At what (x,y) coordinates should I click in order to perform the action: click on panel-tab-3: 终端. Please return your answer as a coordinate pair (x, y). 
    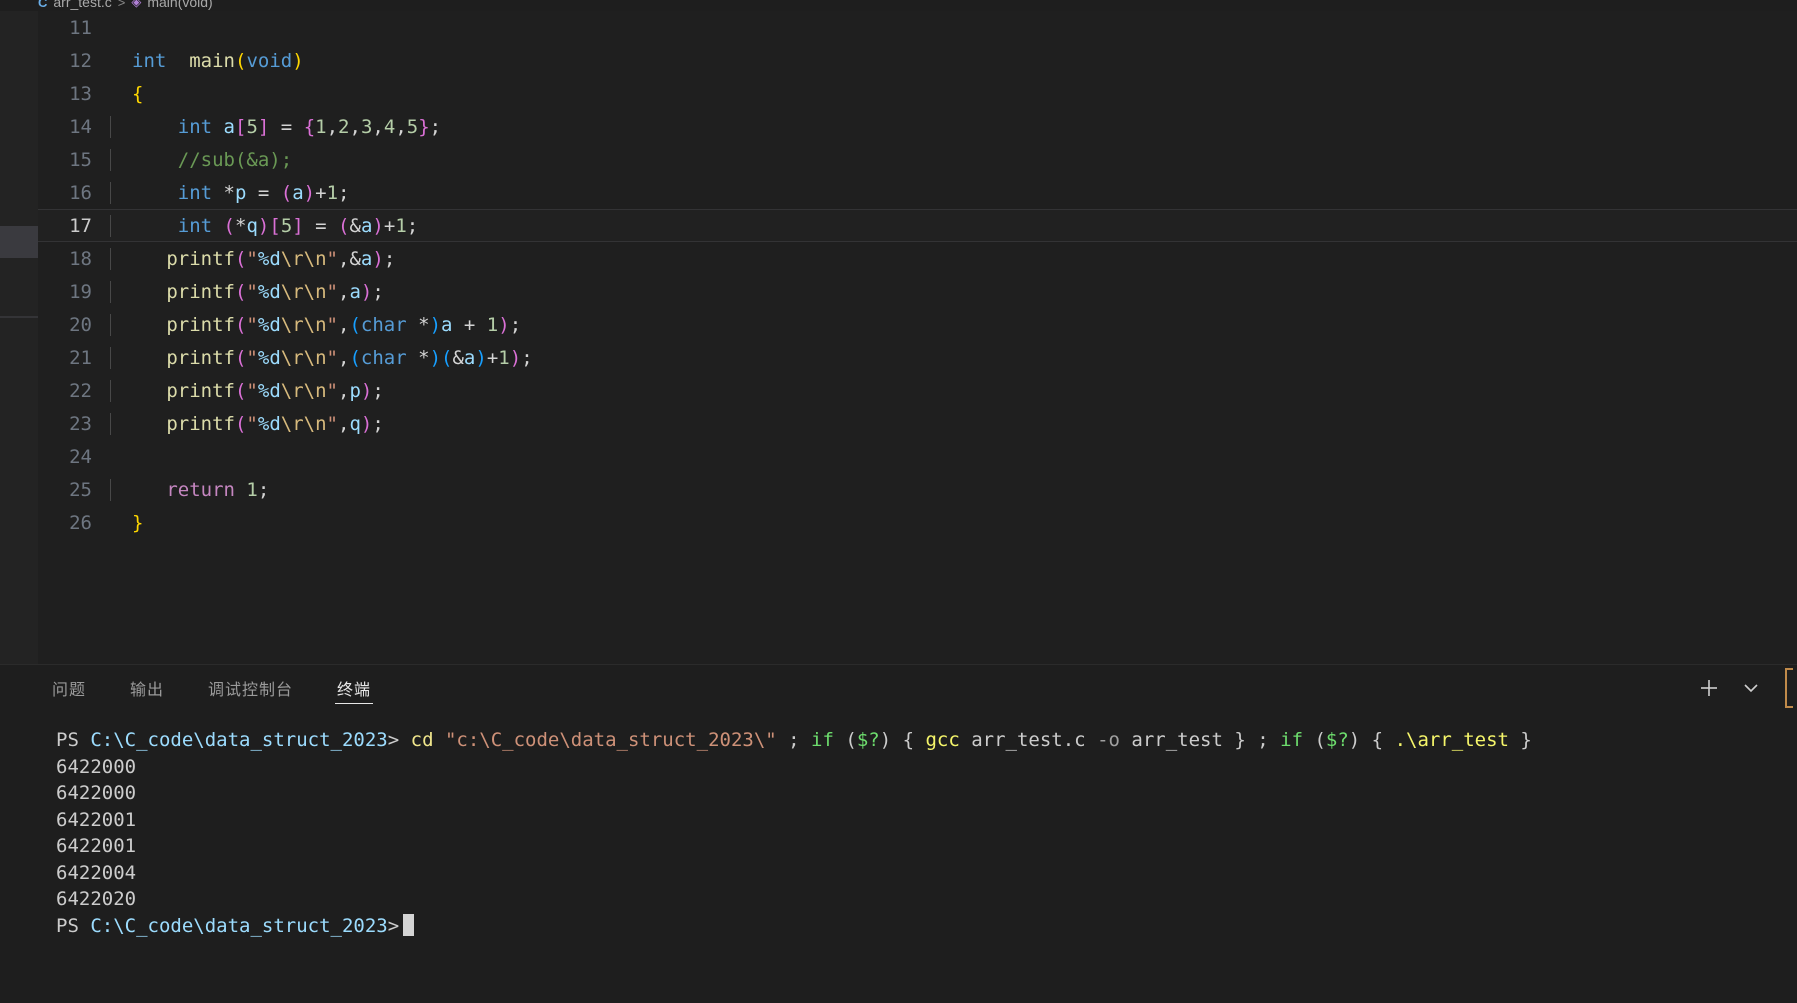
    Looking at the image, I should click on (354, 688).